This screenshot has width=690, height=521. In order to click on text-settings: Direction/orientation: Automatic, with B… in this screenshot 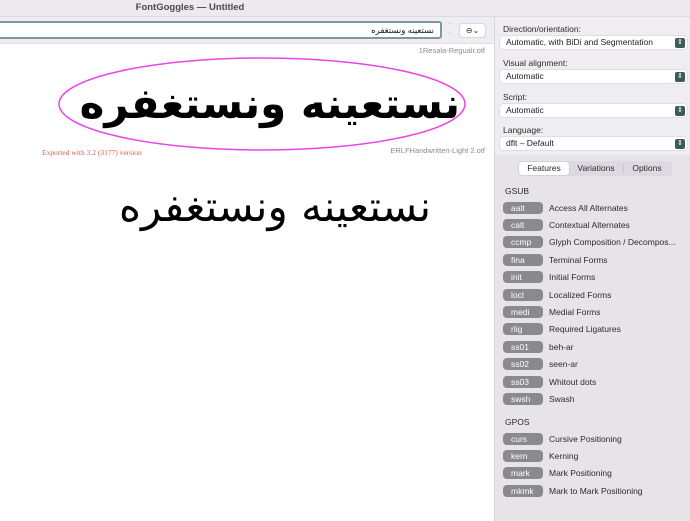, I will do `click(592, 86)`.